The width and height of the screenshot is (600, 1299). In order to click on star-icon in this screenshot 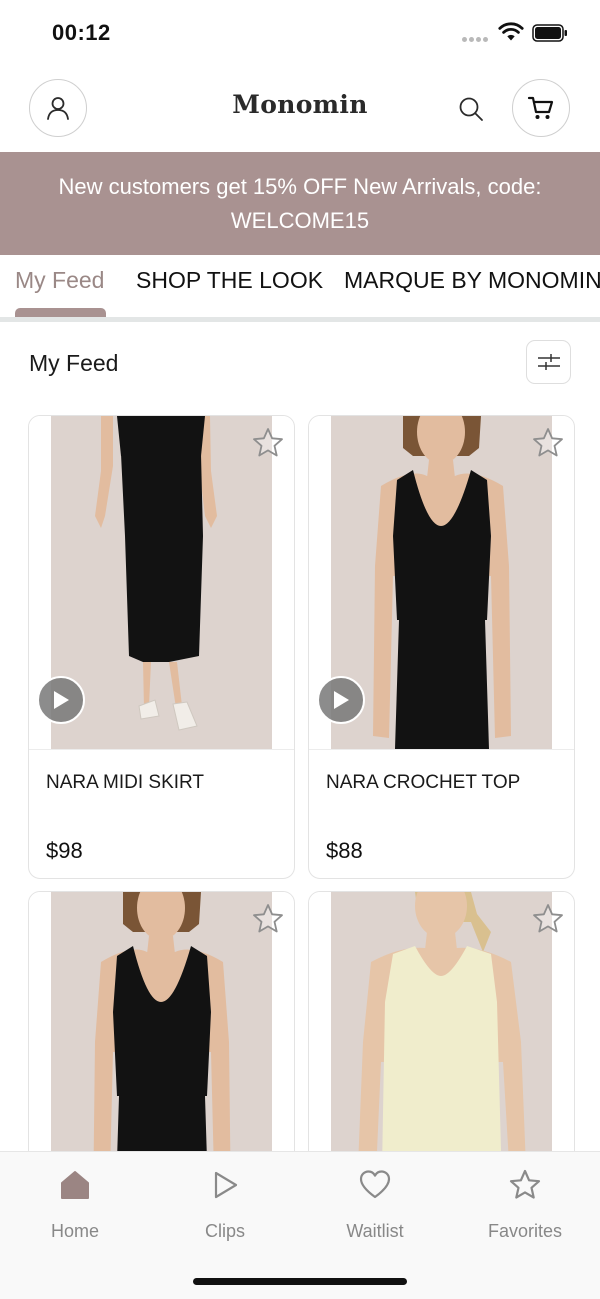, I will do `click(525, 1184)`.